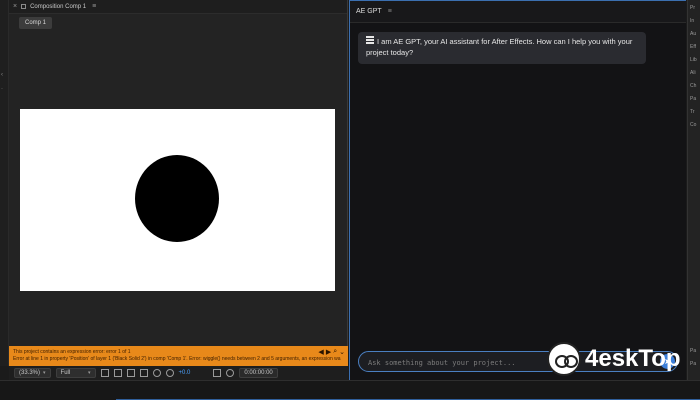  I want to click on prev-error-icon: ◀, so click(320, 352).